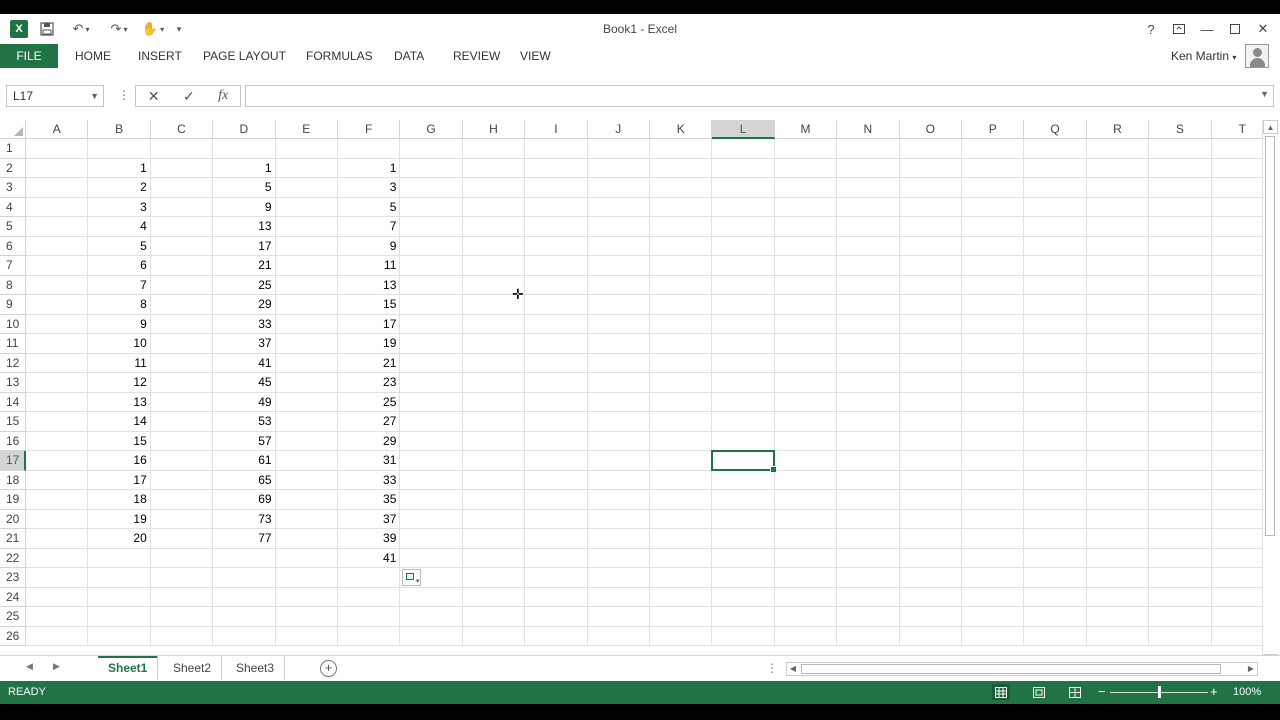  Describe the element at coordinates (743, 363) in the screenshot. I see `cell-l12` at that location.